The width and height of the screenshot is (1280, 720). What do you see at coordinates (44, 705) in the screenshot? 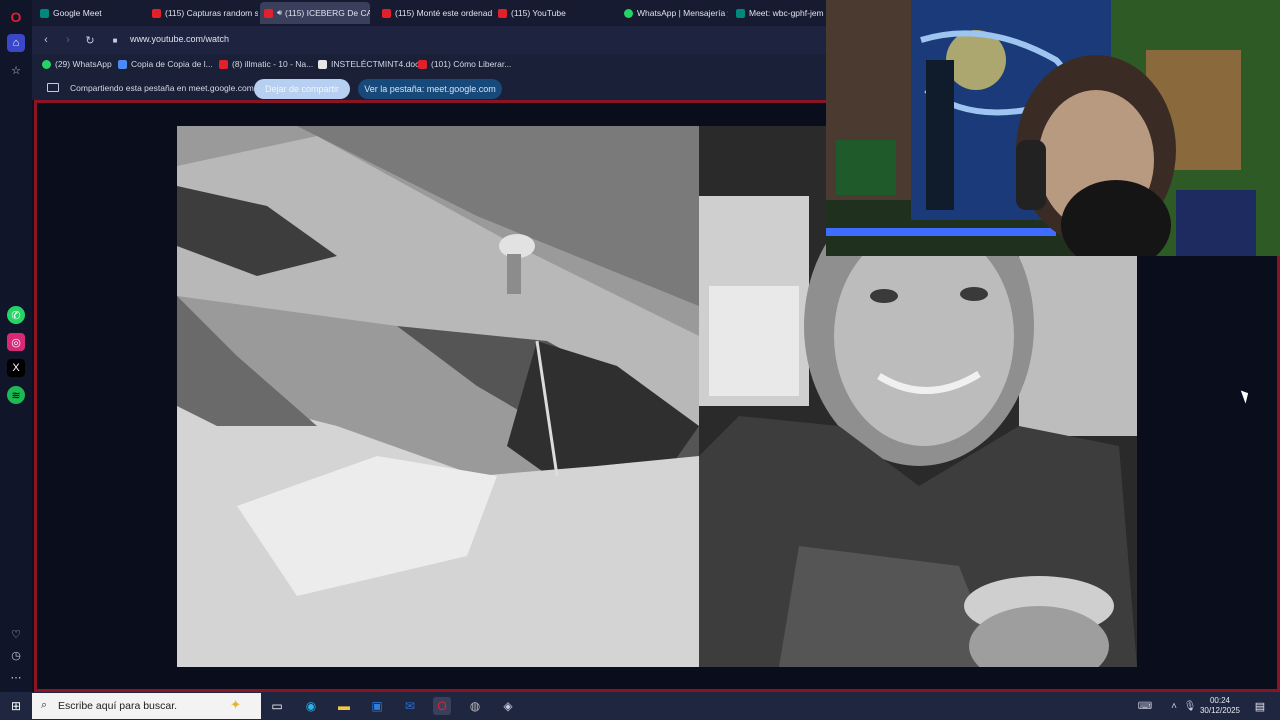
I see `search-icon: ⌕` at bounding box center [44, 705].